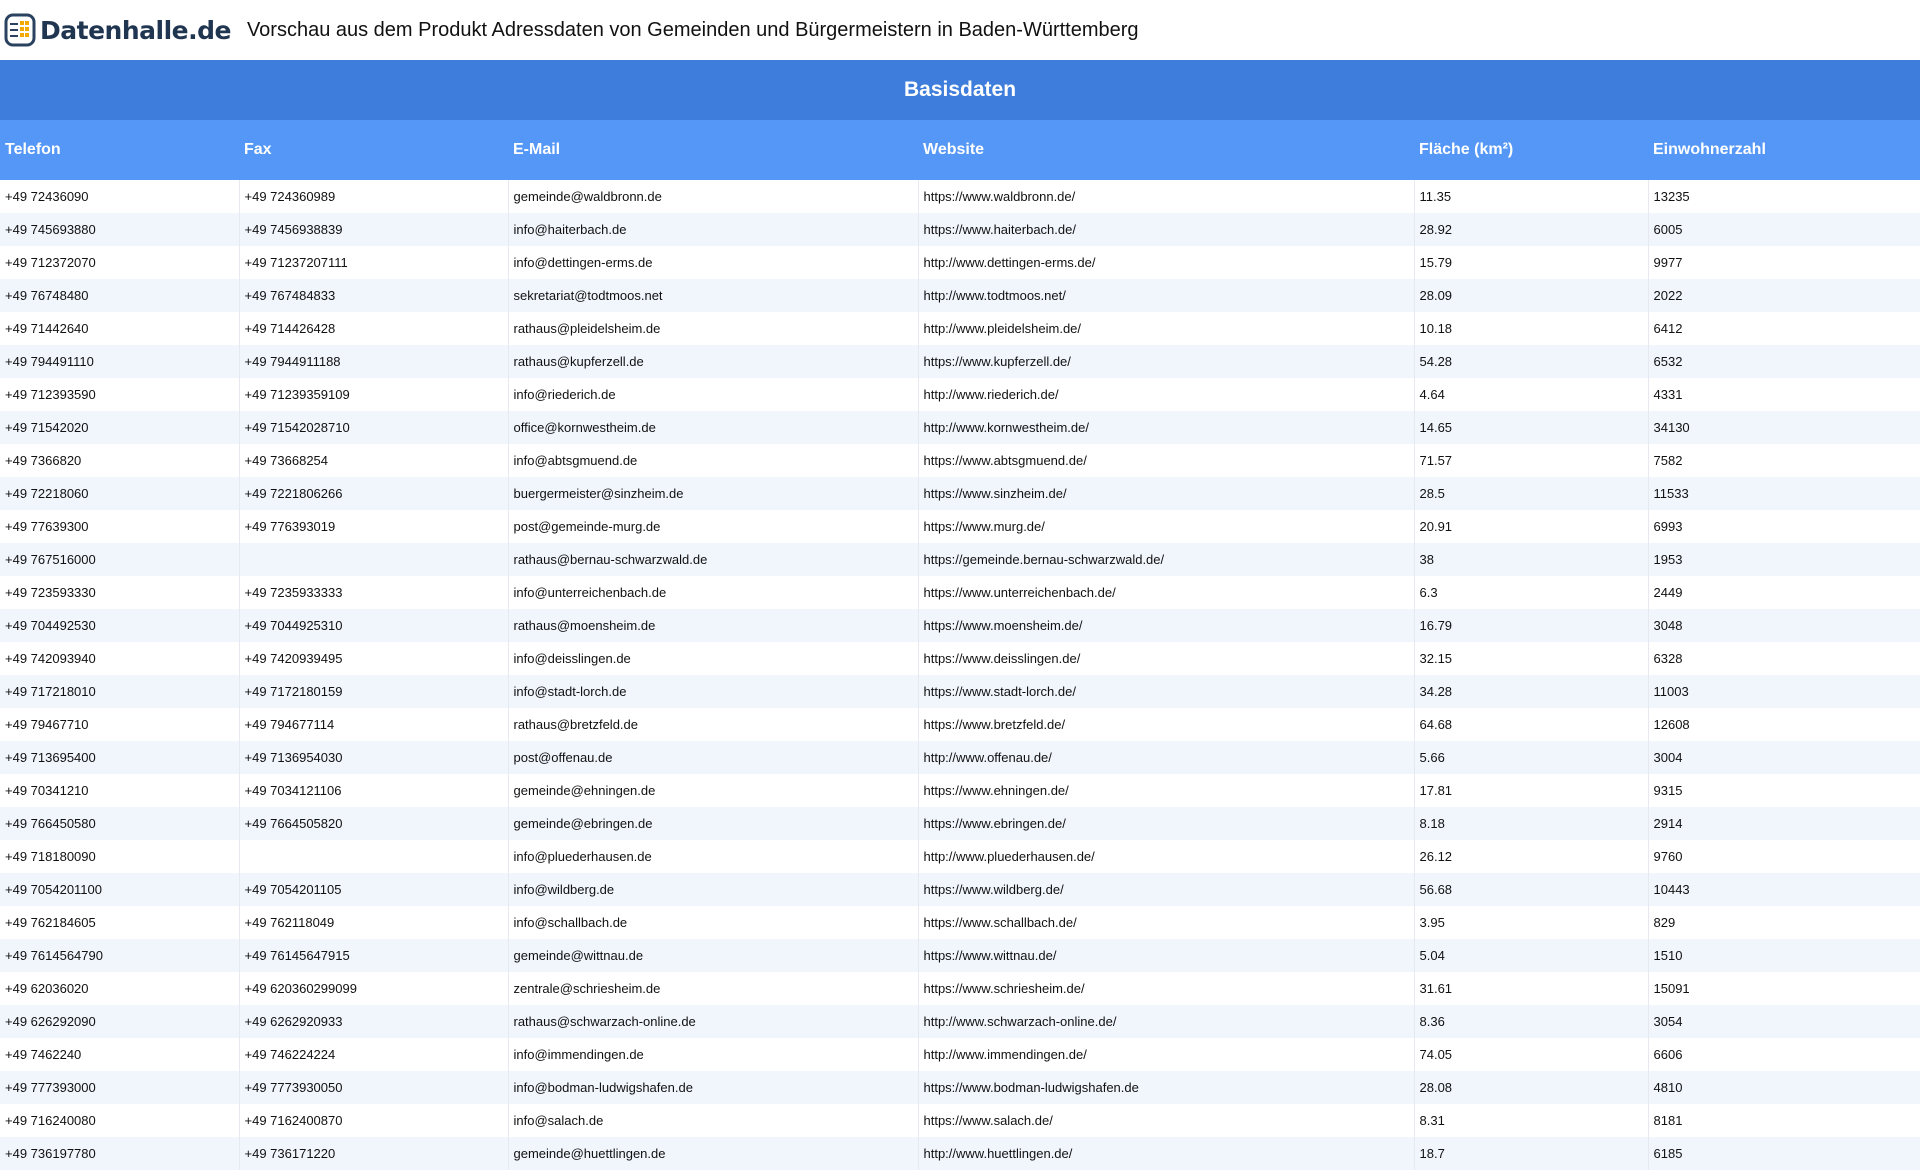 The height and width of the screenshot is (1170, 1920). I want to click on website-cell: http://www.schwarzach-online.de/, so click(1166, 1021).